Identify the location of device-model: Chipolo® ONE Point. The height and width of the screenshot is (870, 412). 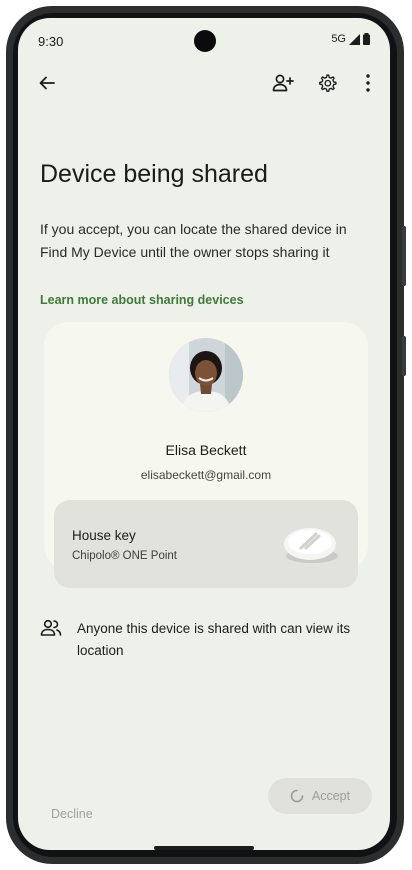
(124, 556).